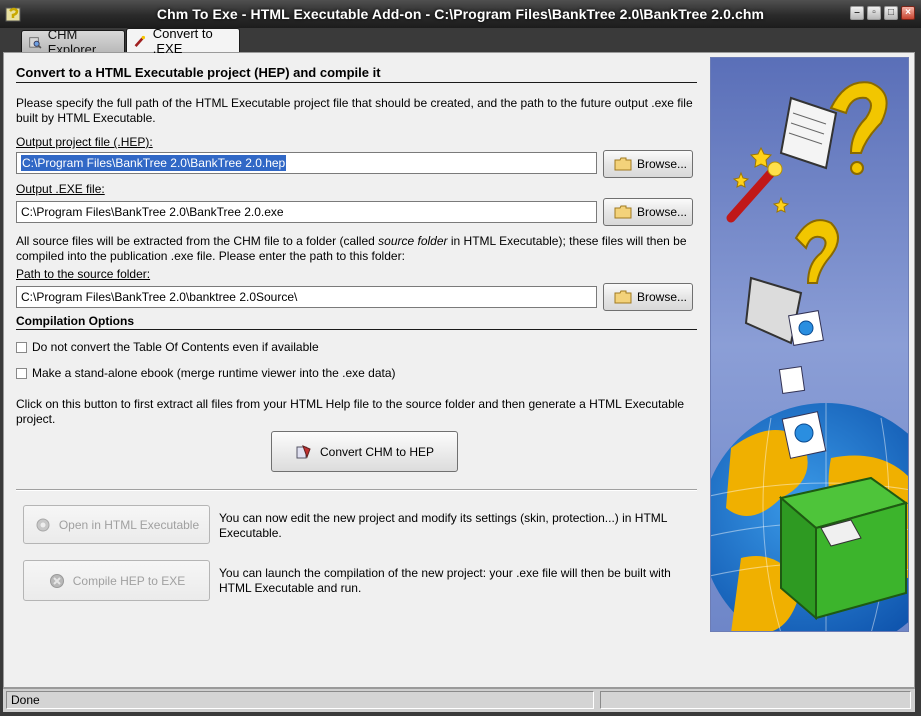  I want to click on convert-icon, so click(303, 451).